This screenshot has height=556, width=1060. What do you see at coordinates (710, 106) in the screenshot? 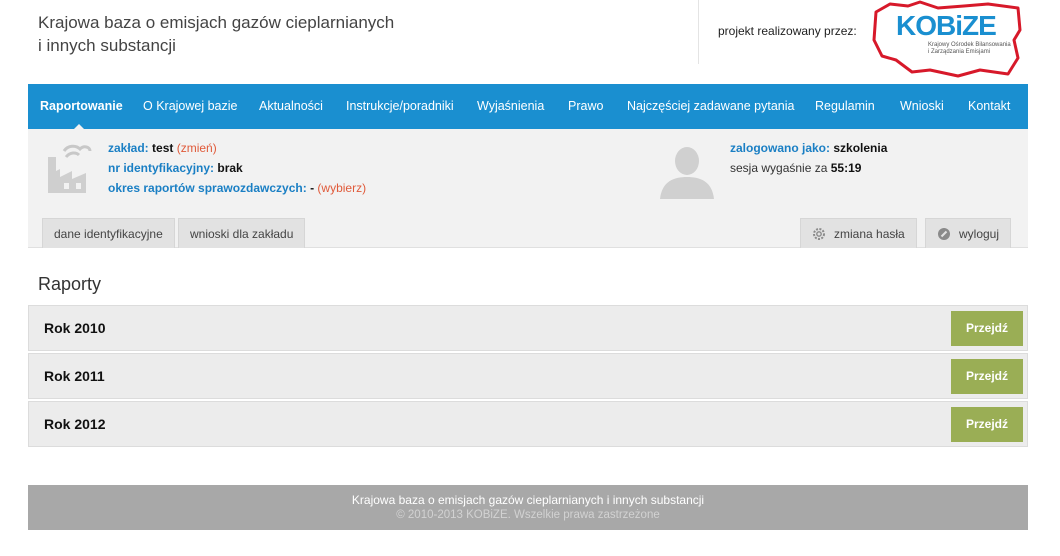
I see `nav-item-faq: Najczęściej zadawane pytania` at bounding box center [710, 106].